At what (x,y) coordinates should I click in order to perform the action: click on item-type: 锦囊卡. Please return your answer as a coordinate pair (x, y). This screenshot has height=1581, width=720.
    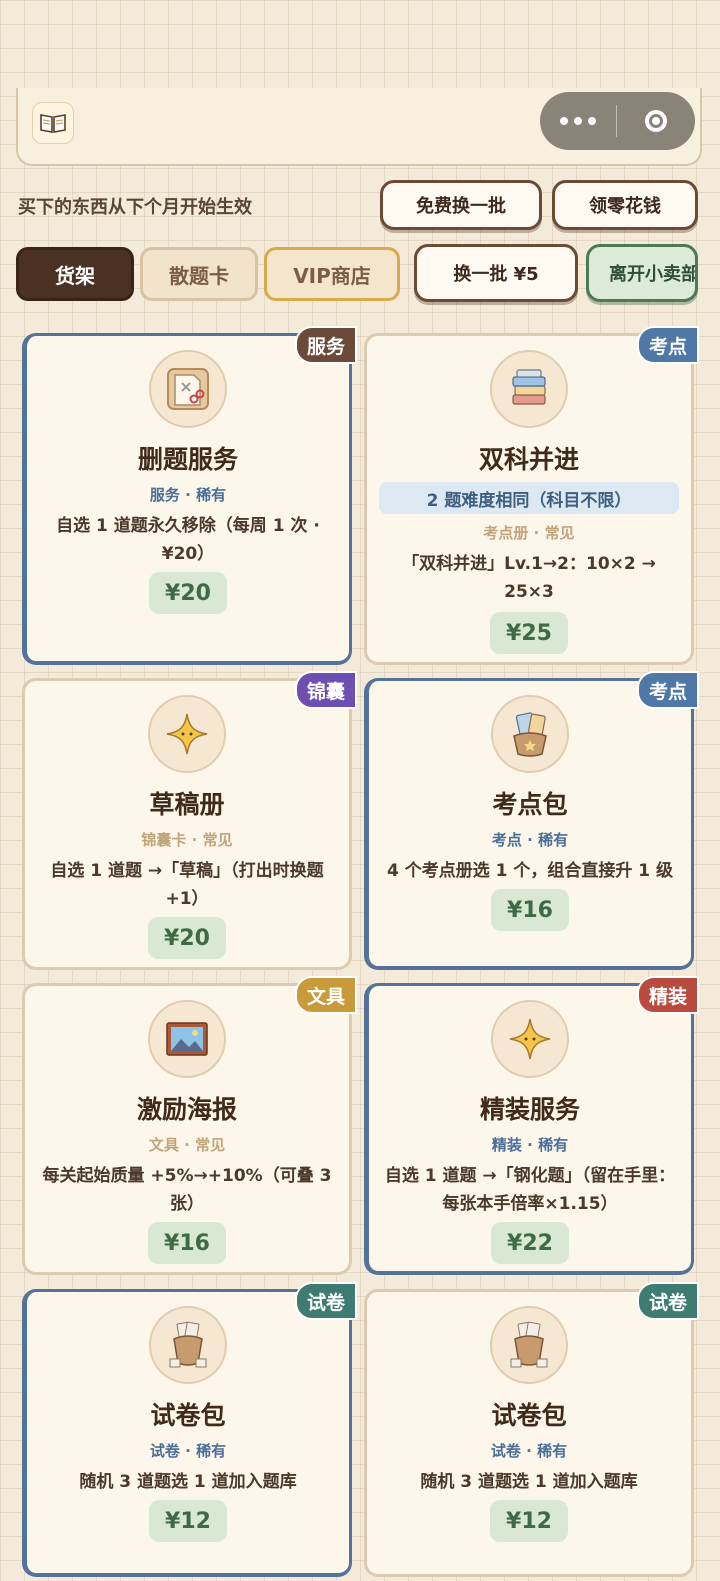
    Looking at the image, I should click on (164, 840).